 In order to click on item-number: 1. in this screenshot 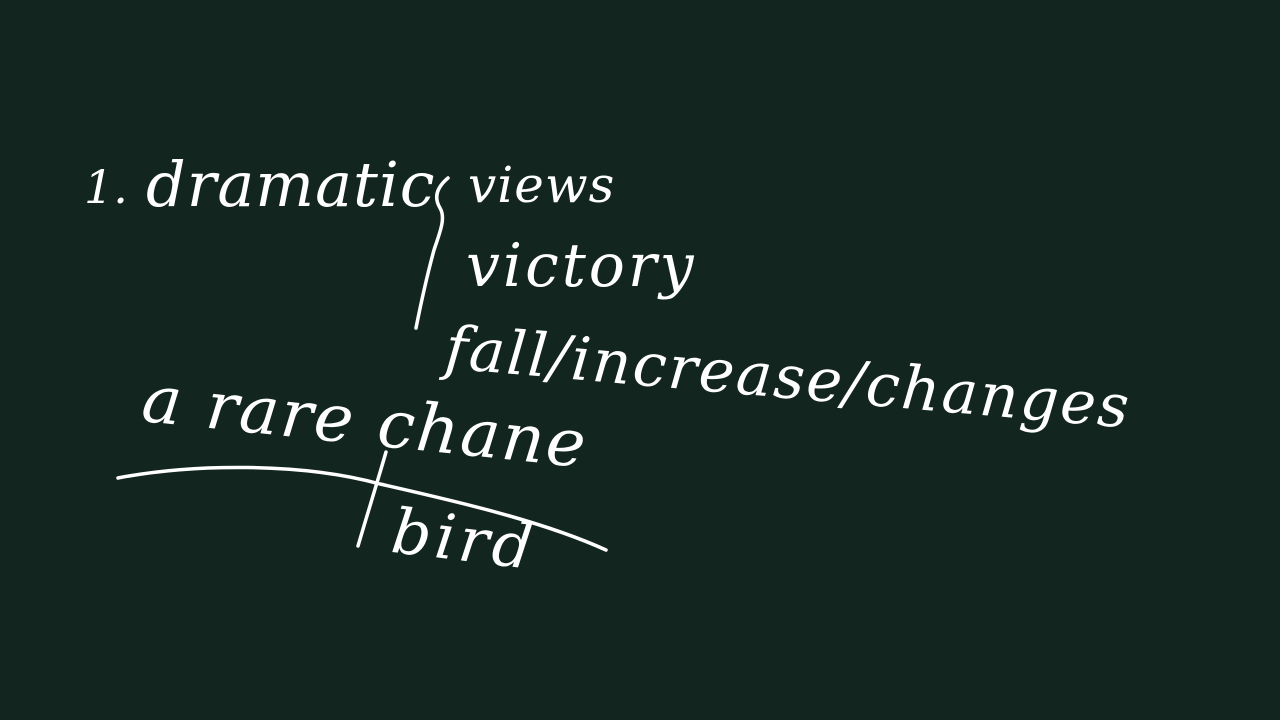, I will do `click(106, 187)`.